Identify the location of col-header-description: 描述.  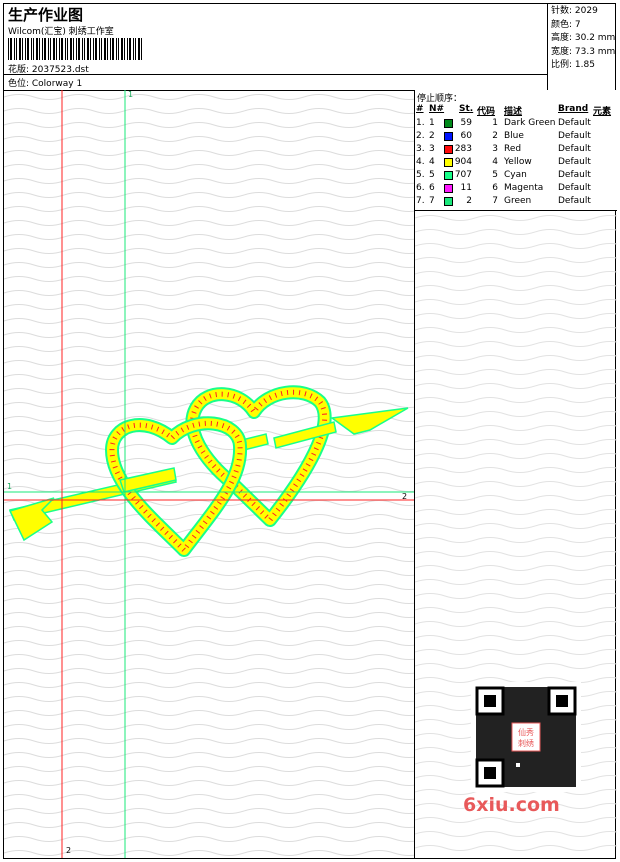
(513, 112).